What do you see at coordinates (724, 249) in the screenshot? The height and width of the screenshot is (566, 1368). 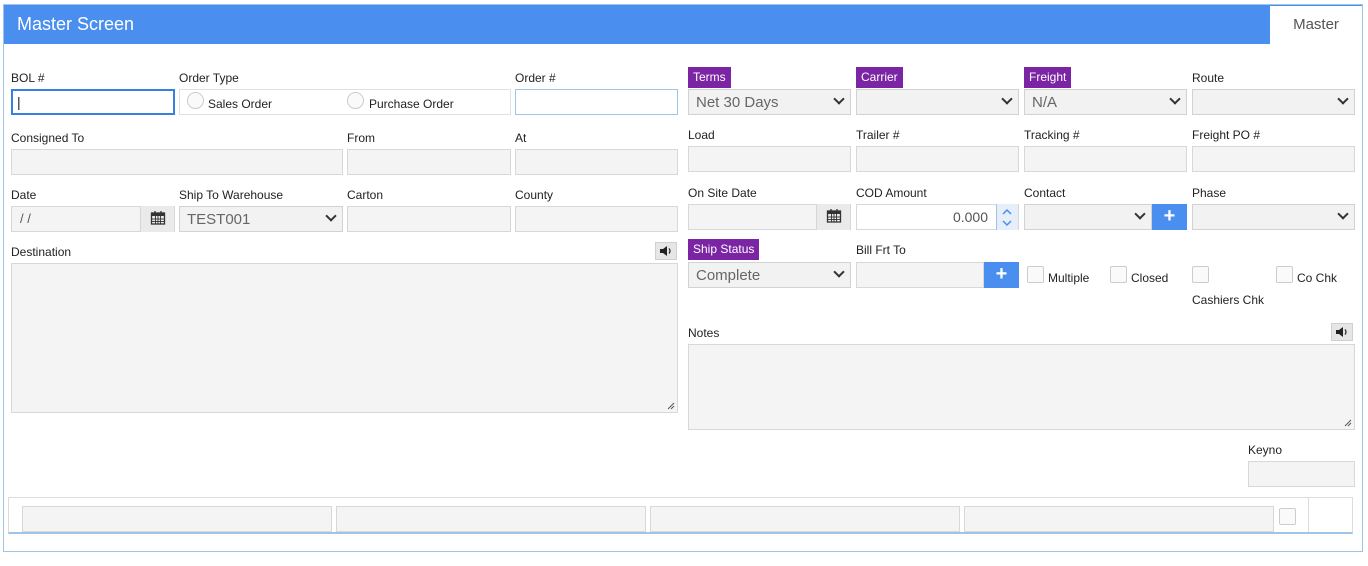 I see `ship-status-label: Ship Status` at bounding box center [724, 249].